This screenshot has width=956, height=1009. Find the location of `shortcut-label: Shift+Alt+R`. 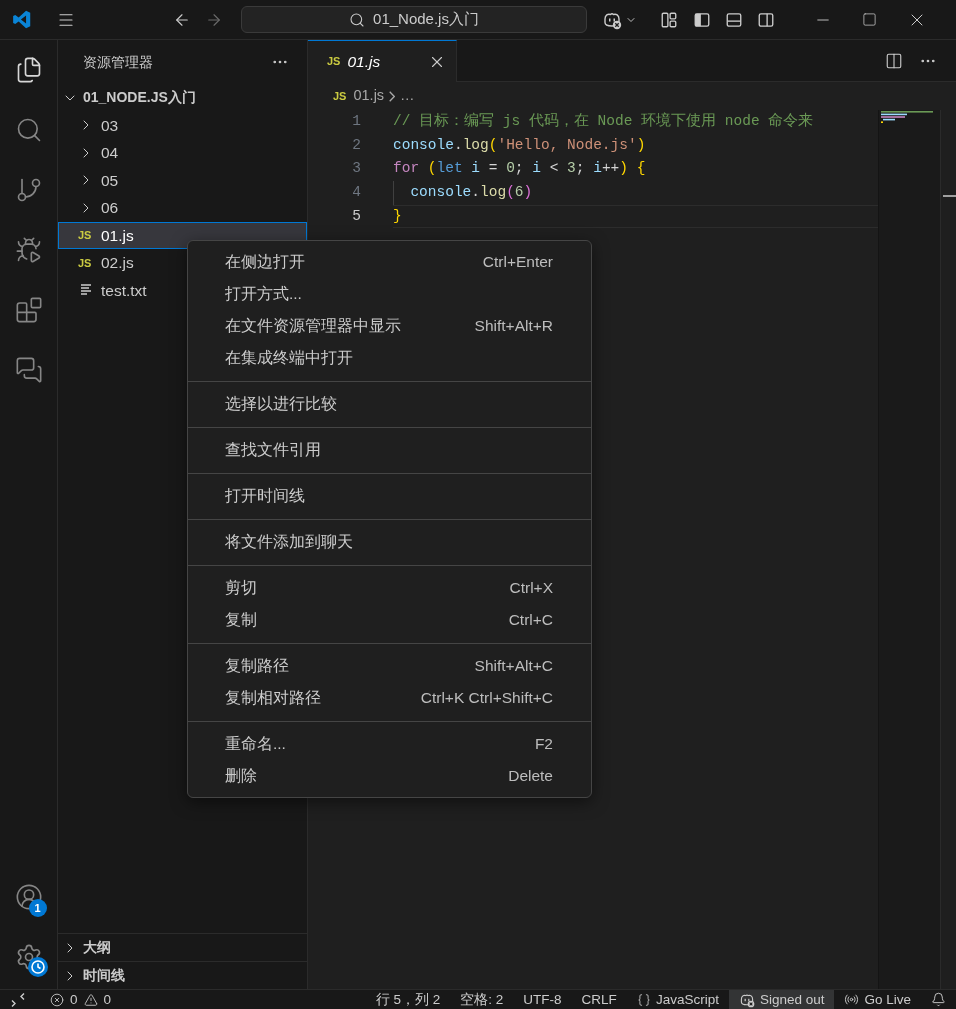

shortcut-label: Shift+Alt+R is located at coordinates (513, 326).